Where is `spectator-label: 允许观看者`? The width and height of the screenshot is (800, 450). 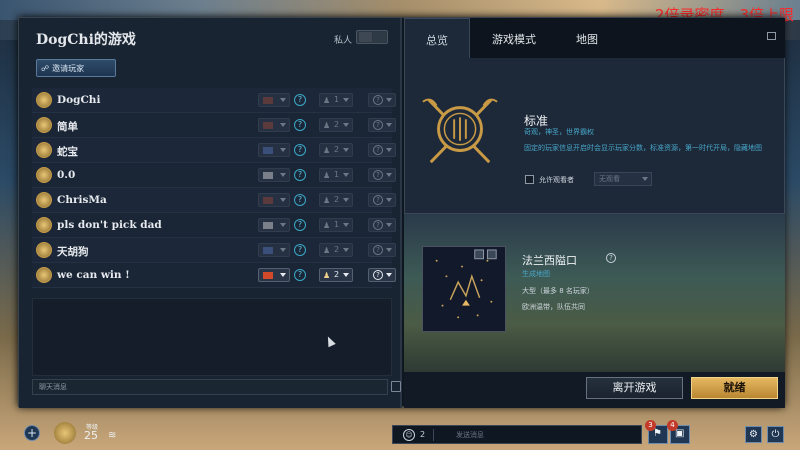 spectator-label: 允许观看者 is located at coordinates (556, 180).